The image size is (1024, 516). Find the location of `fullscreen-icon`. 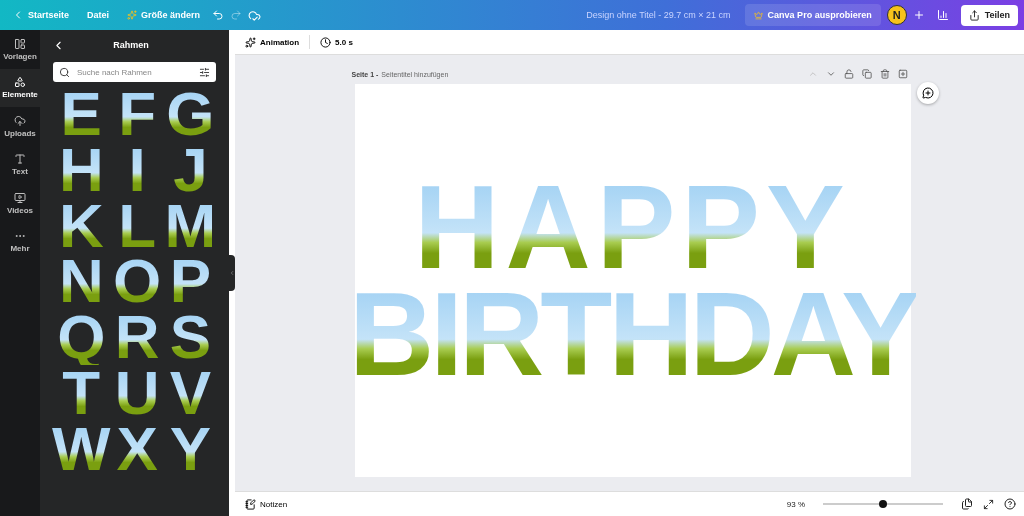

fullscreen-icon is located at coordinates (988, 504).